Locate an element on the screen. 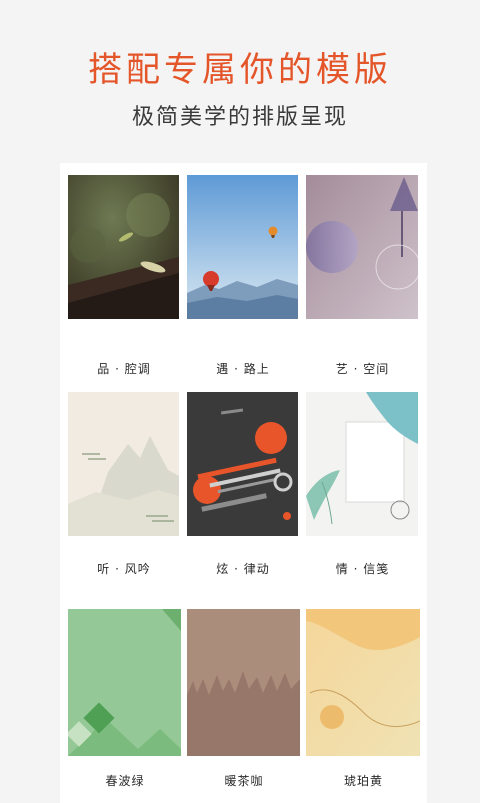 The image size is (480, 803). template-label: 暖茶咖 is located at coordinates (244, 781).